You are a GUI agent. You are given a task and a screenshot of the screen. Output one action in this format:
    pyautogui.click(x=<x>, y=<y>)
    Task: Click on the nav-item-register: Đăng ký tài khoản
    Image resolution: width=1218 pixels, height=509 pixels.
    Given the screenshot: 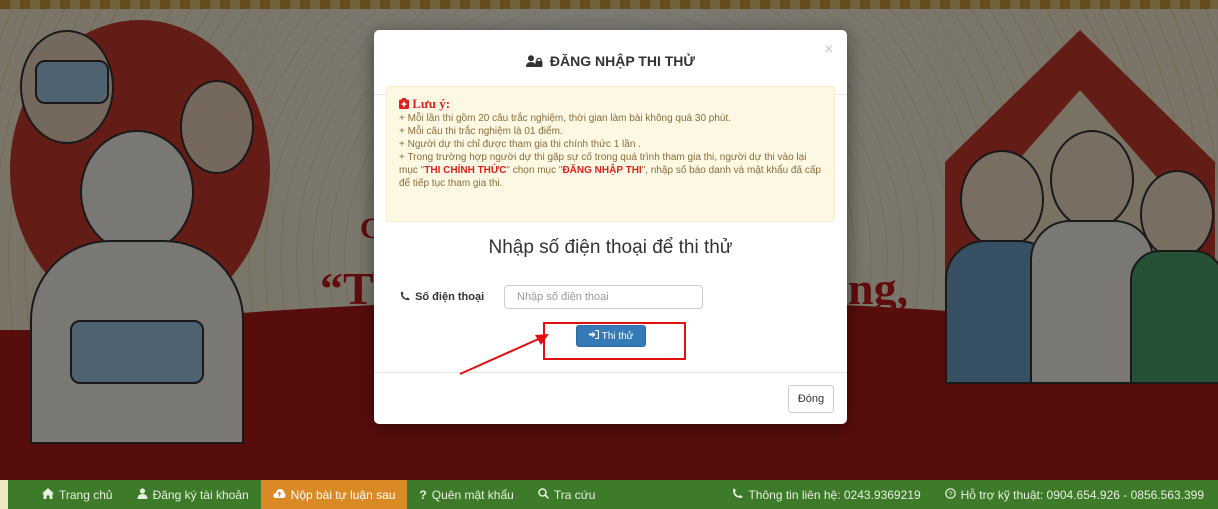 What is the action you would take?
    pyautogui.click(x=193, y=494)
    